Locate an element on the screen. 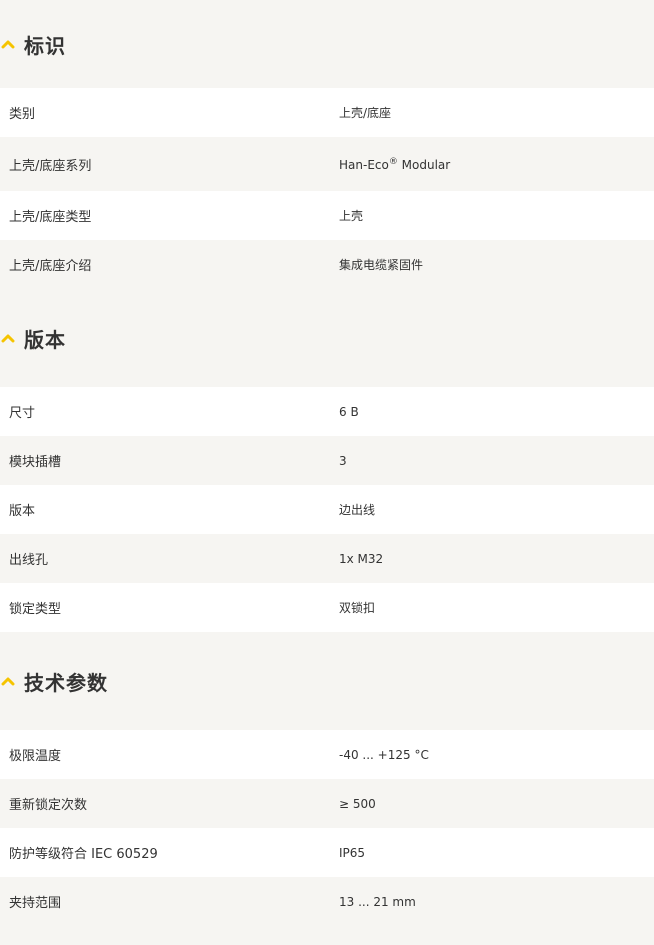 The height and width of the screenshot is (945, 654). table-row: 尺寸 6 B is located at coordinates (327, 411).